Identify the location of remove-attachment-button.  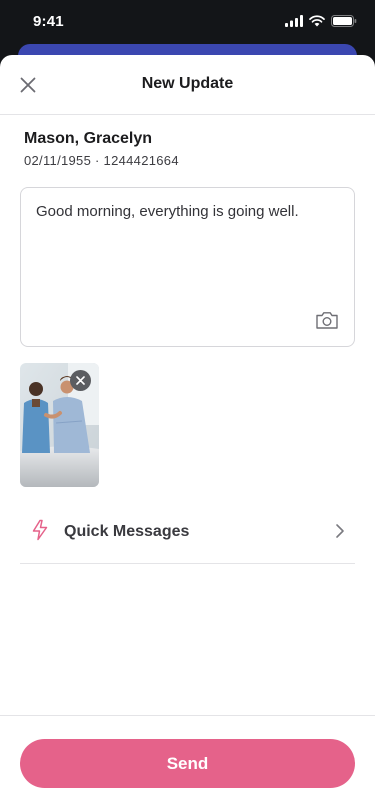
(80, 380).